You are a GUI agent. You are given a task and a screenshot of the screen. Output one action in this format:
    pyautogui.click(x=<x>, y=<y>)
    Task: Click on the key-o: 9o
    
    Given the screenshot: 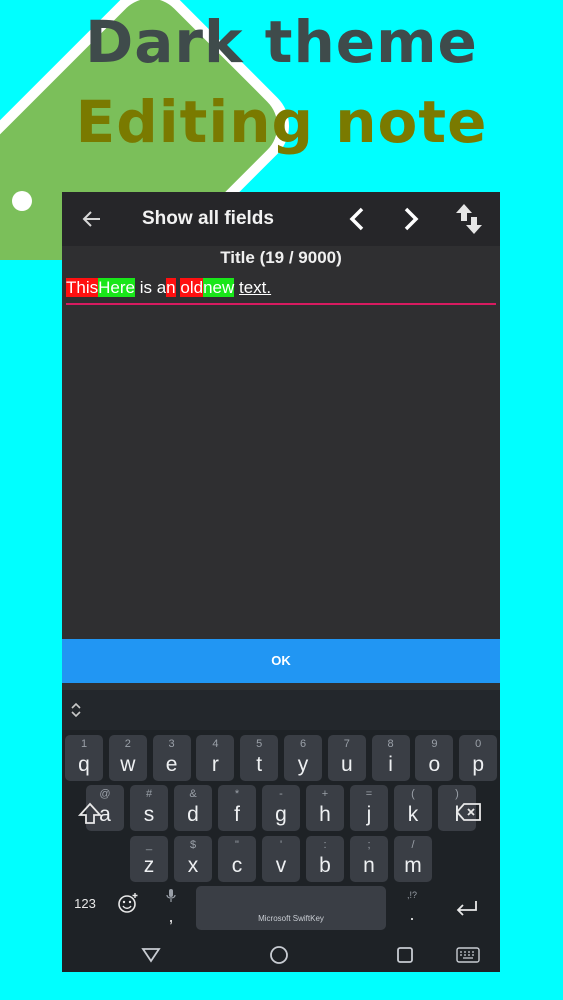 What is the action you would take?
    pyautogui.click(x=434, y=758)
    